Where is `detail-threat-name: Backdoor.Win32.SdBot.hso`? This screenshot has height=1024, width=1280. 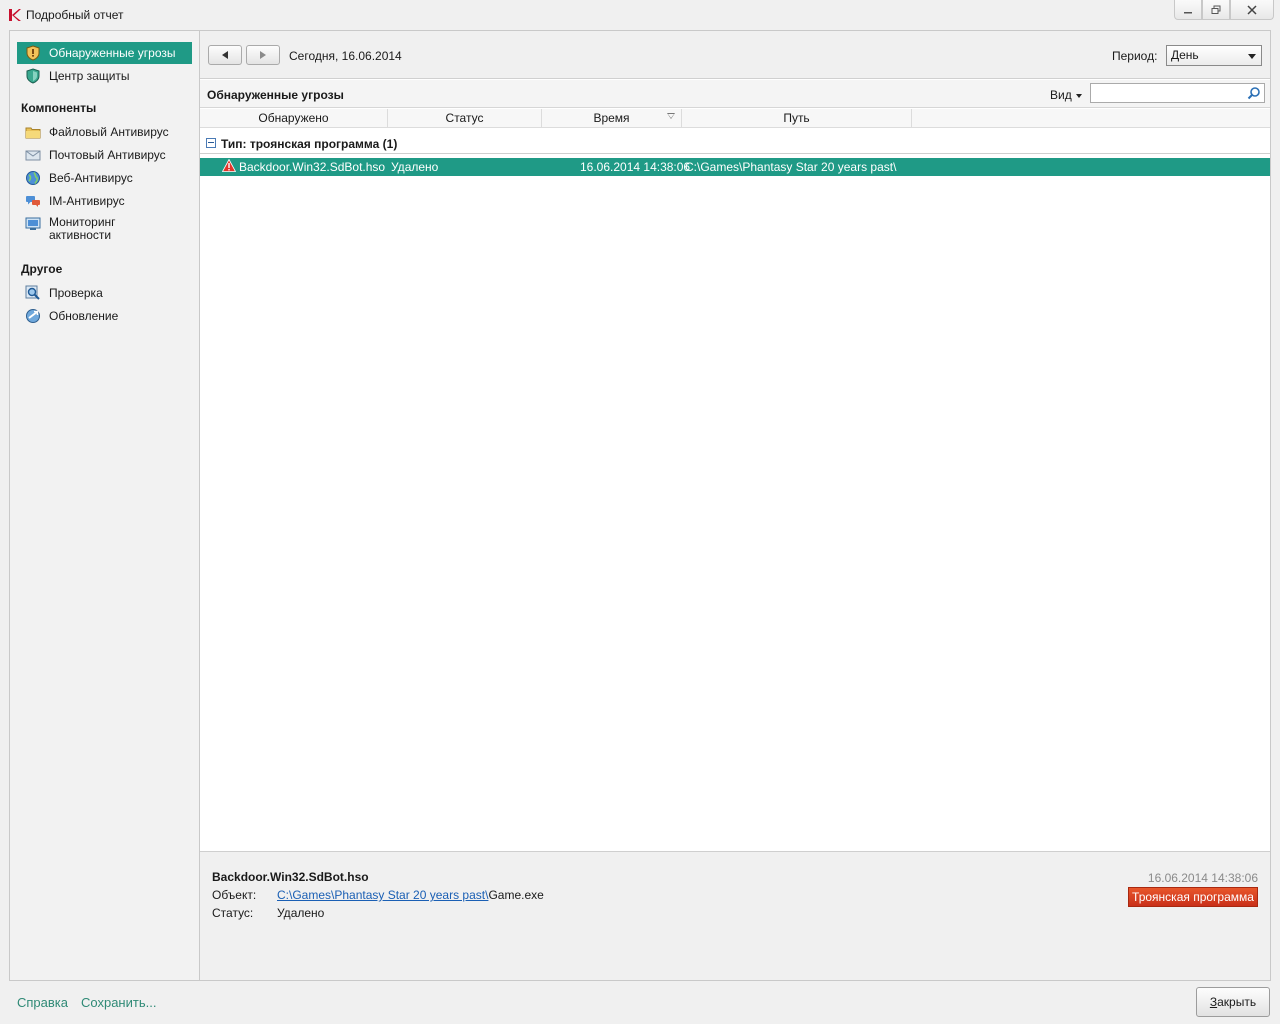
detail-threat-name: Backdoor.Win32.SdBot.hso is located at coordinates (290, 877).